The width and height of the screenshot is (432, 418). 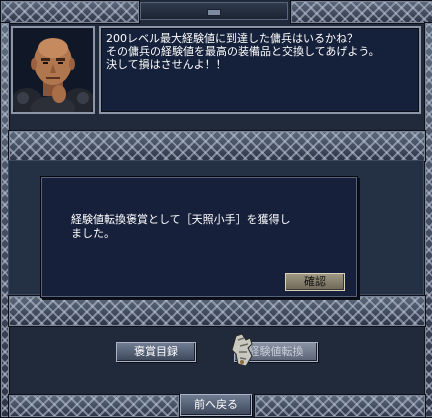 What do you see at coordinates (243, 51) in the screenshot?
I see `npc-speech-line-2: その傭兵の経験値を最高の装備品と交換してあげよう。` at bounding box center [243, 51].